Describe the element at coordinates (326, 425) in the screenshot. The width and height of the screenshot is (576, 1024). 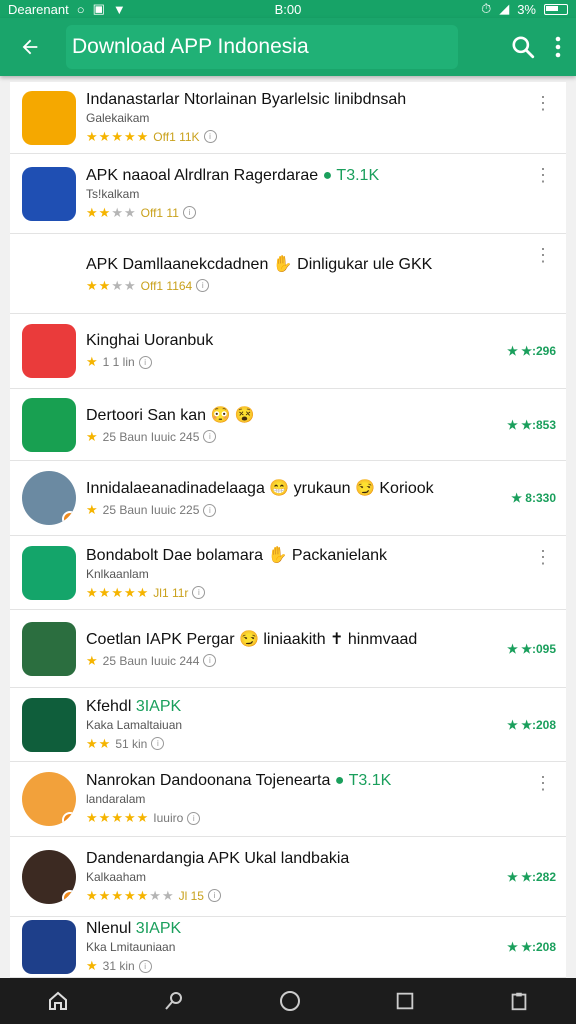
I see `item-meta: Dertoori San kan 😳 😵 ★ 25 Baun Iuuic 245 i` at that location.